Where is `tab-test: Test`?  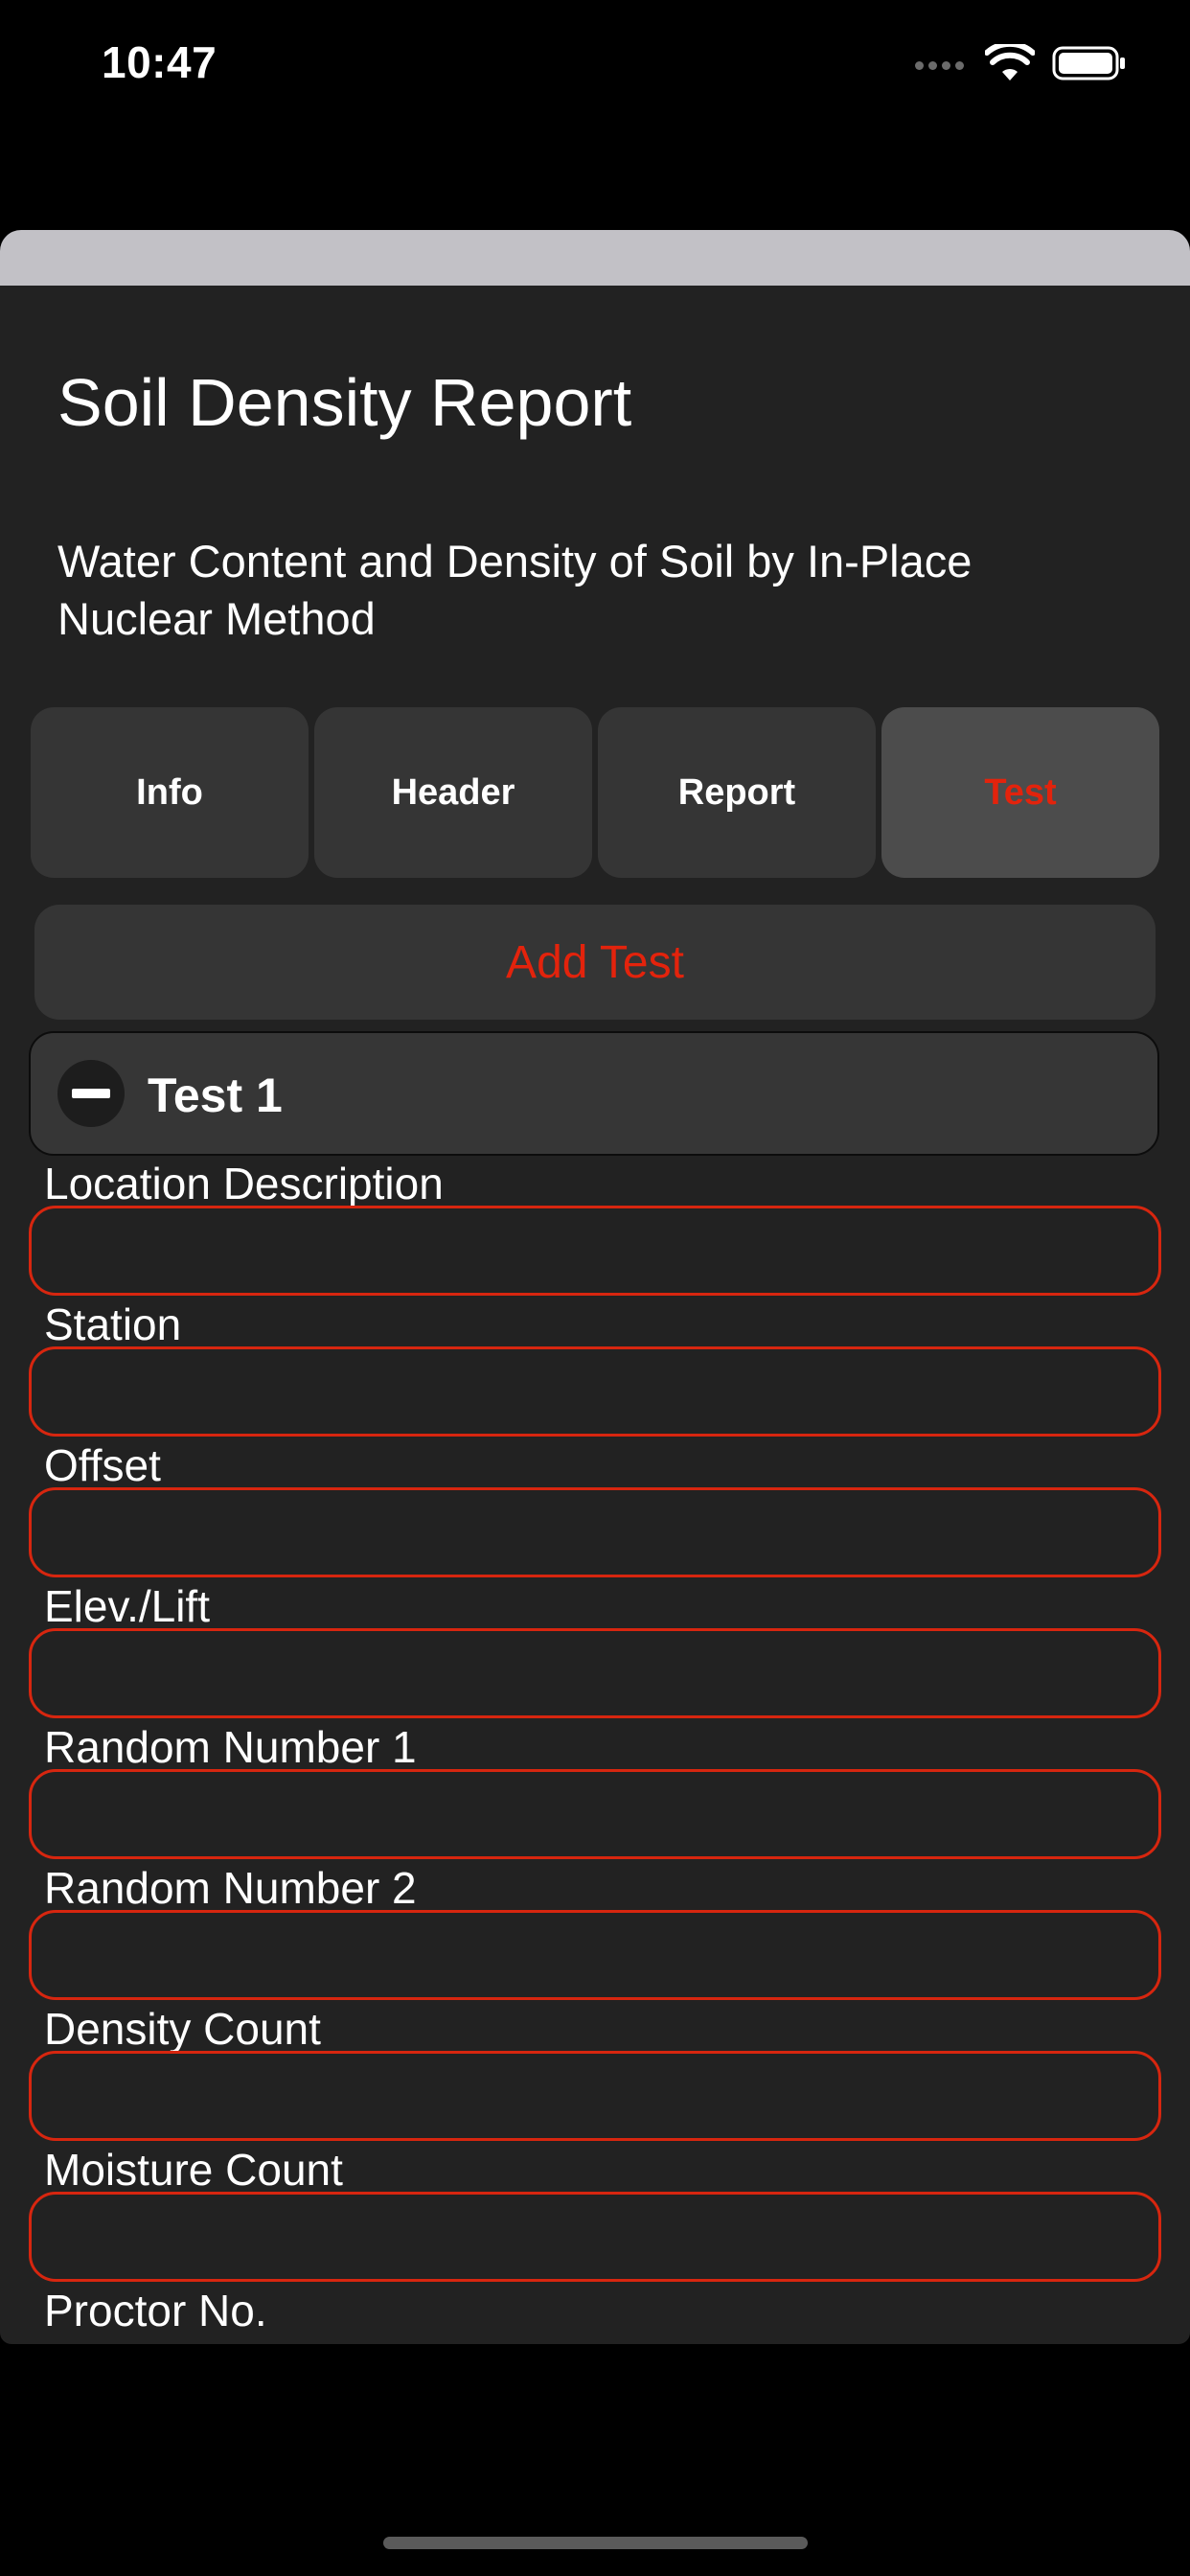 tab-test: Test is located at coordinates (1020, 792).